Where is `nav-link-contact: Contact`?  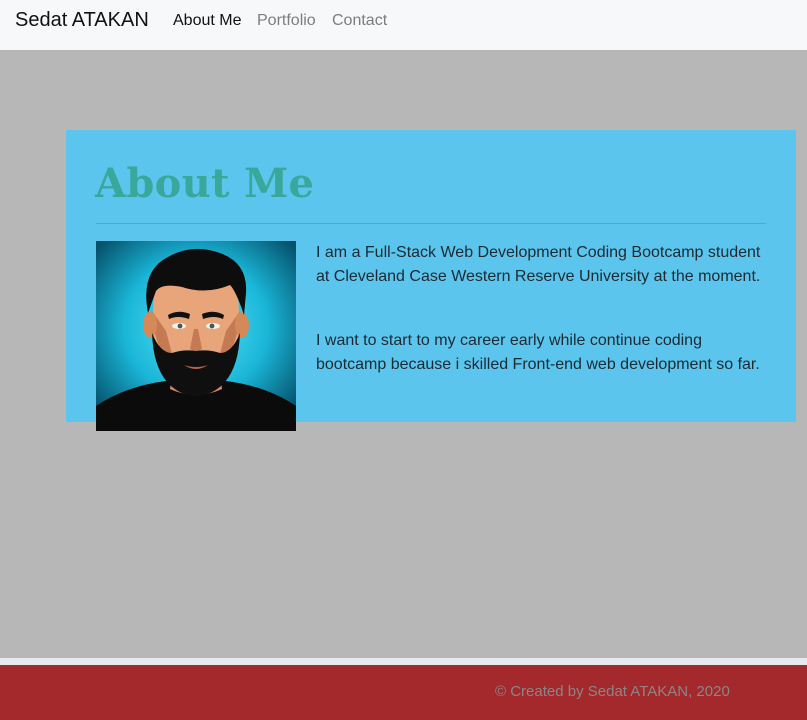
nav-link-contact: Contact is located at coordinates (359, 21).